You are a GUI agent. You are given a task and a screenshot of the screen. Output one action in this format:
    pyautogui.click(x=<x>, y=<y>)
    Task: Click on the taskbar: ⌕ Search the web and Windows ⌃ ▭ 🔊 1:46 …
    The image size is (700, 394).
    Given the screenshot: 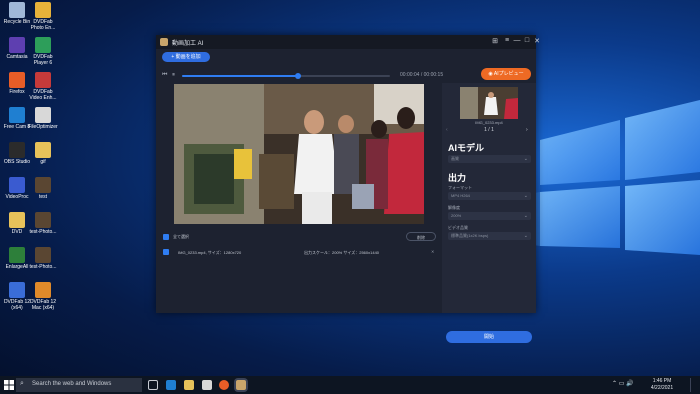 What is the action you would take?
    pyautogui.click(x=350, y=385)
    